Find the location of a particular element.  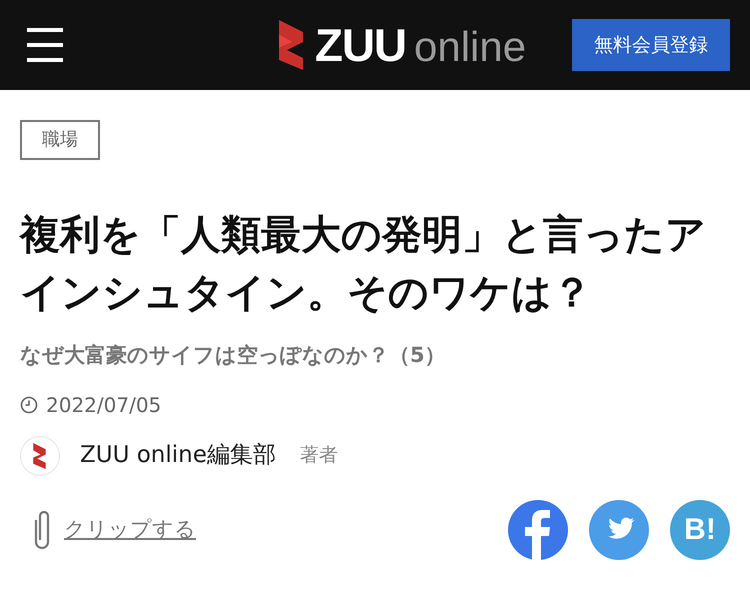

menu-icon is located at coordinates (45, 45).